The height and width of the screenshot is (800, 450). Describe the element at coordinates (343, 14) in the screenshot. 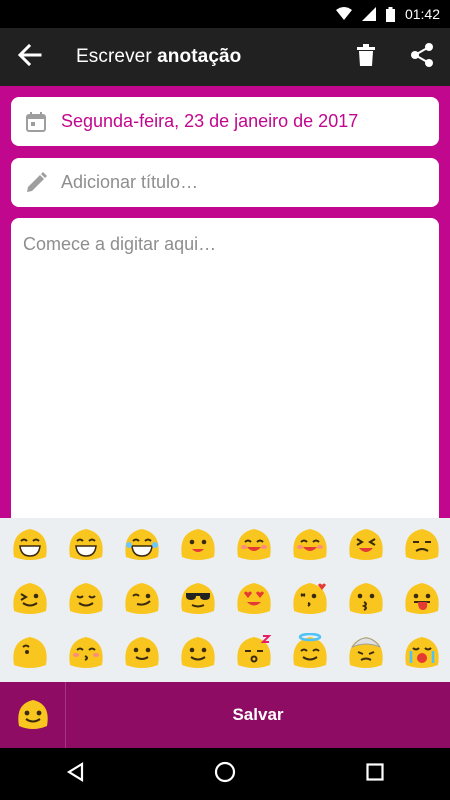

I see `wifi-icon` at that location.